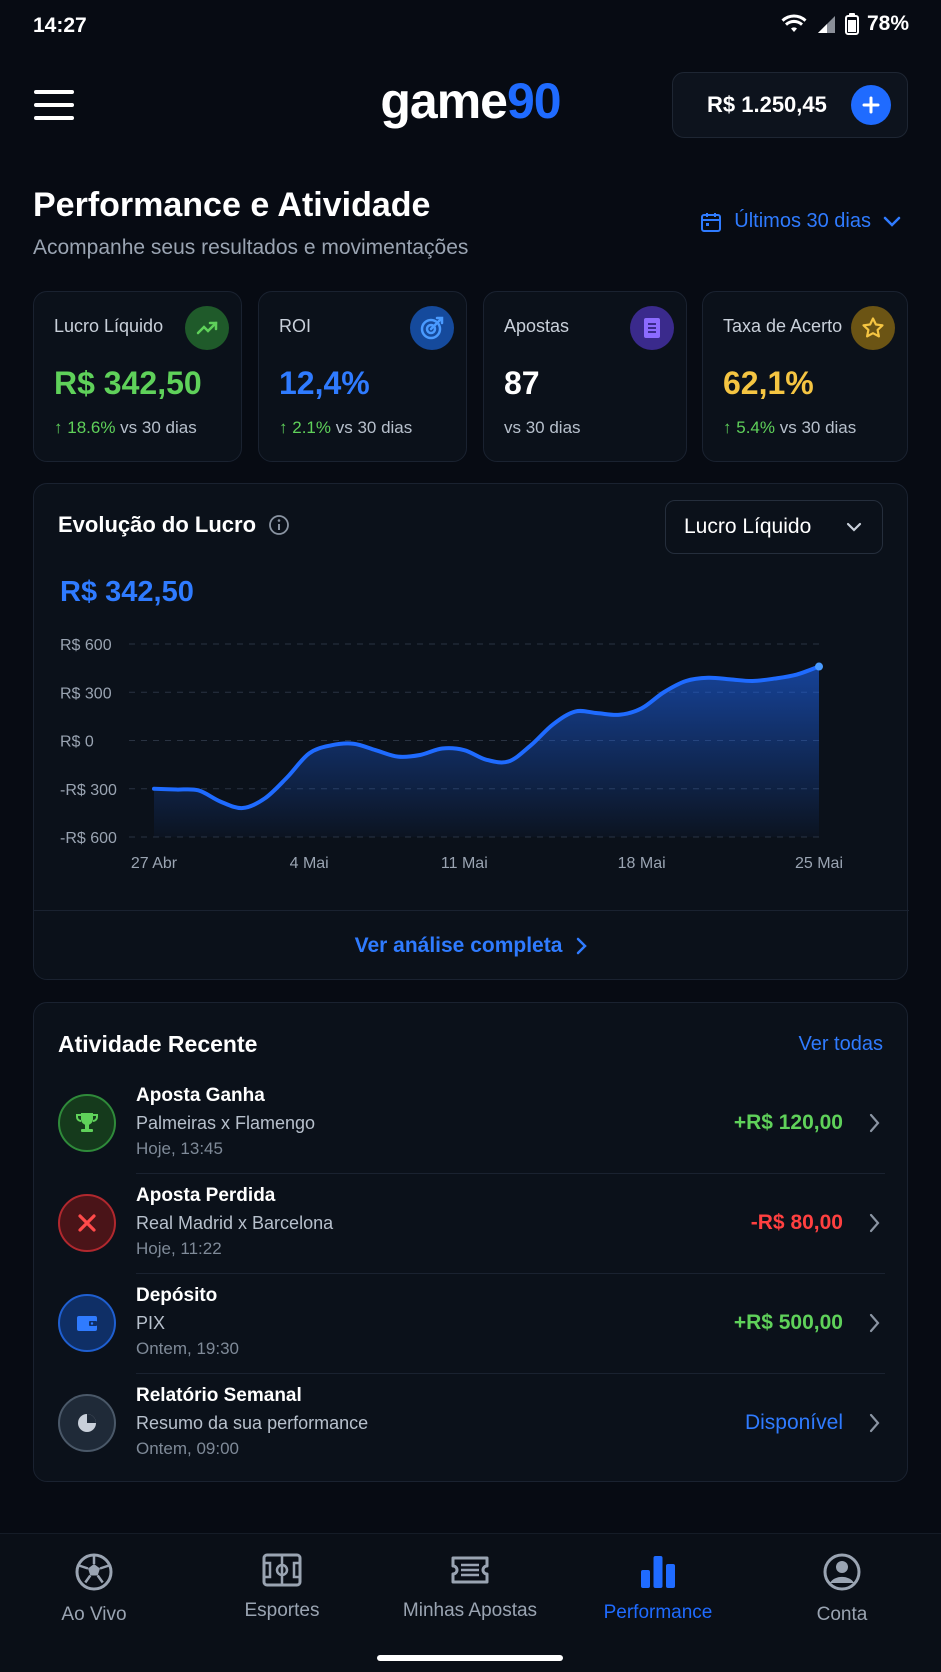 Image resolution: width=941 pixels, height=1672 pixels. Describe the element at coordinates (768, 383) in the screenshot. I see `stat-value: 62,1%` at that location.